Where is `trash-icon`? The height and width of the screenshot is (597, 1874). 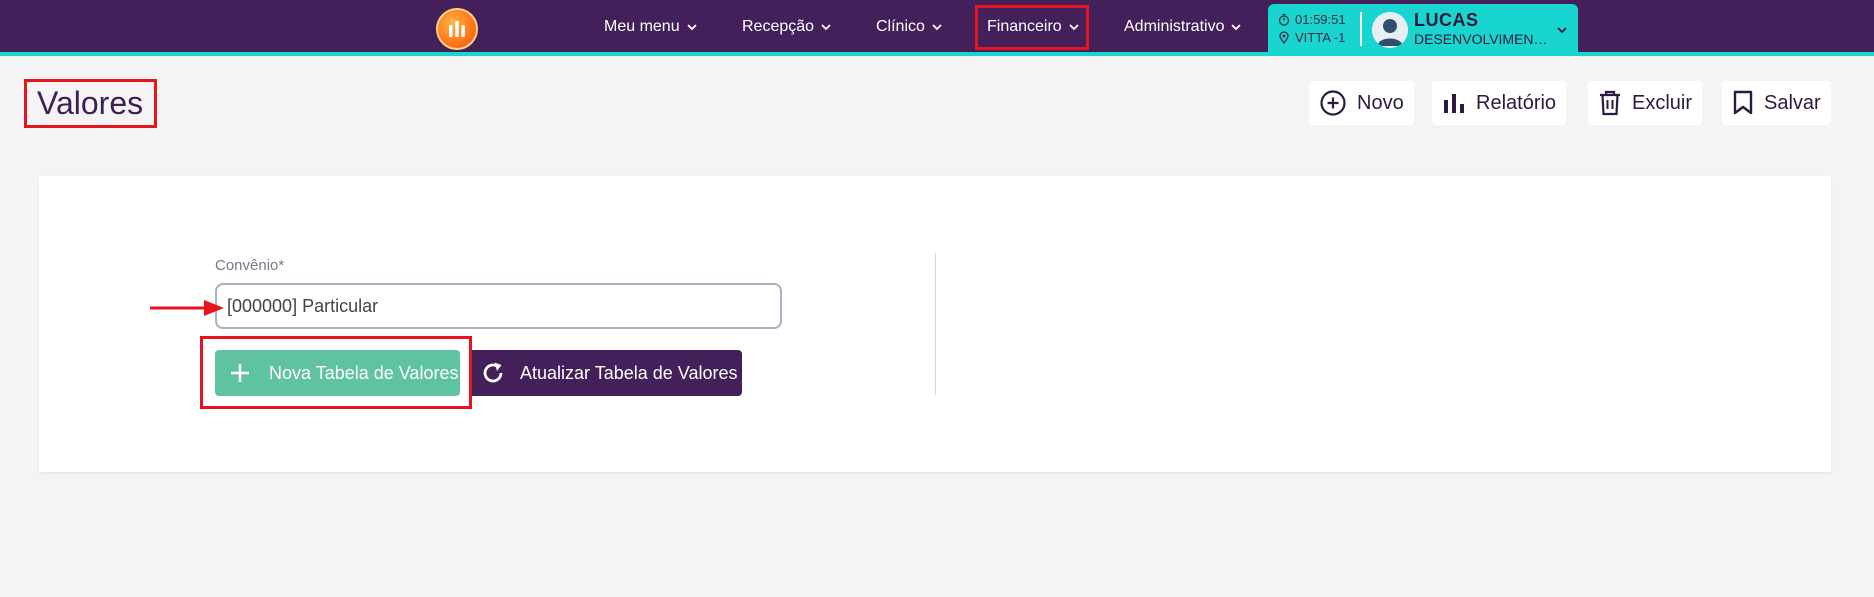
trash-icon is located at coordinates (1610, 103).